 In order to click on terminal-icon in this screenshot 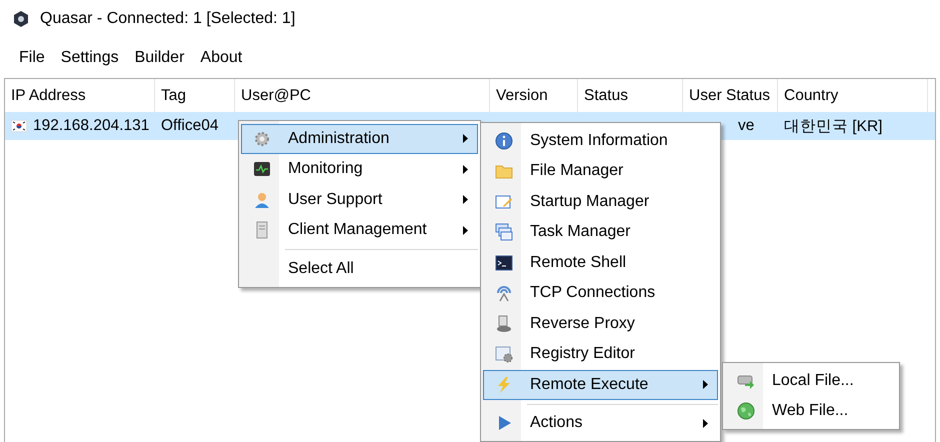, I will do `click(504, 263)`.